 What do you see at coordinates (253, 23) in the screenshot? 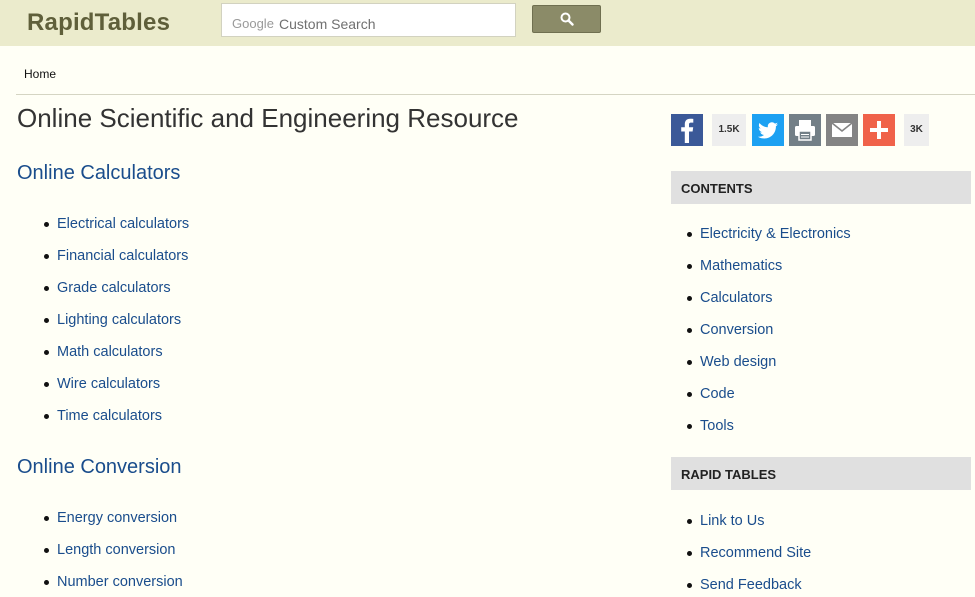
I see `search-brand: Google` at bounding box center [253, 23].